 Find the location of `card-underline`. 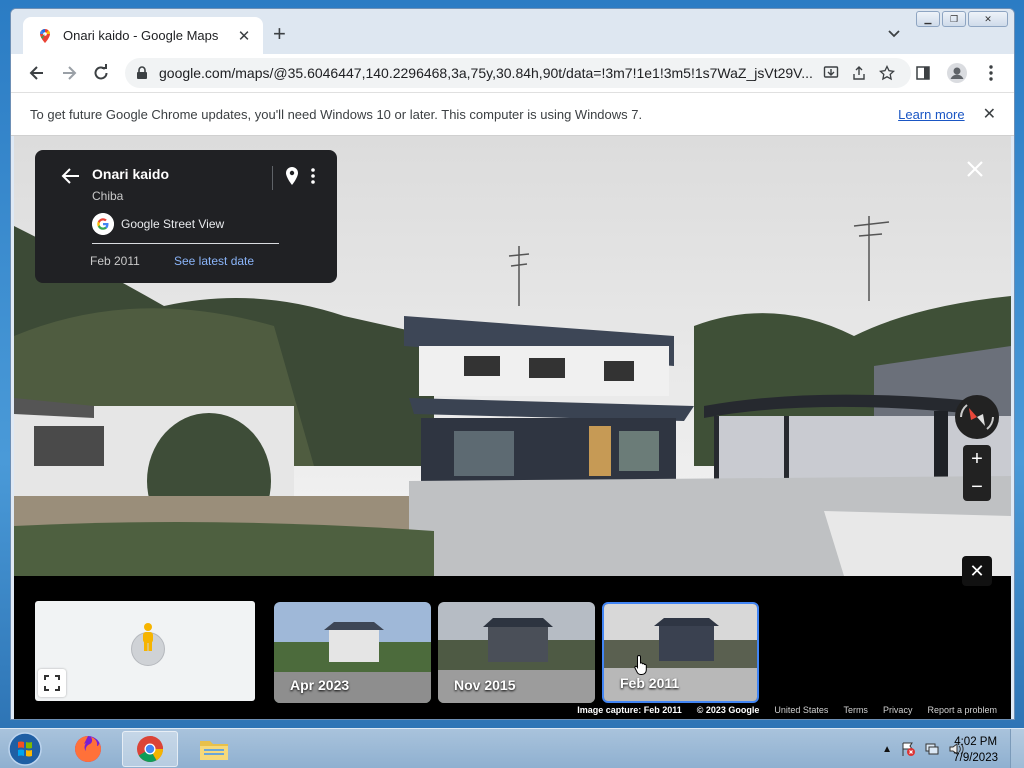

card-underline is located at coordinates (185, 243).